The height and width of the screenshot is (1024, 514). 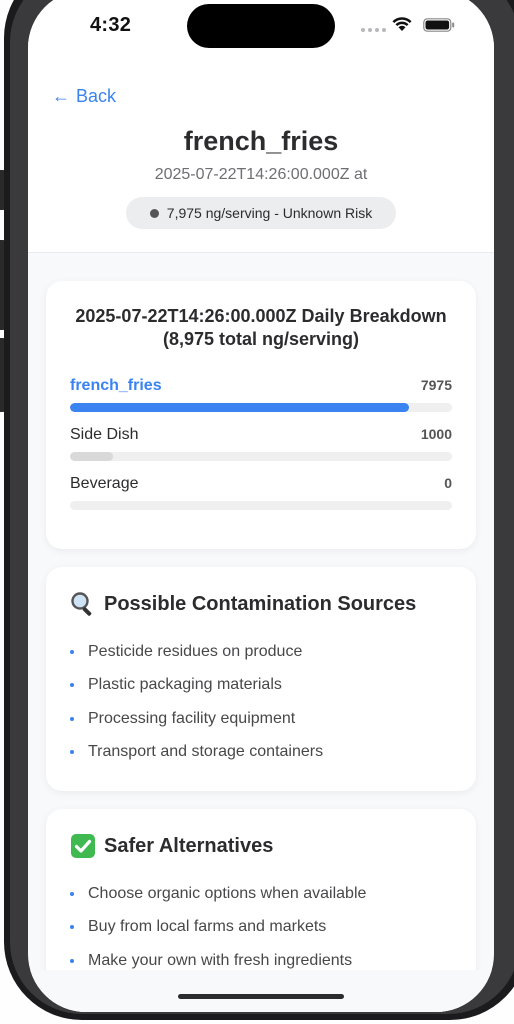 What do you see at coordinates (261, 996) in the screenshot?
I see `home-indicator` at bounding box center [261, 996].